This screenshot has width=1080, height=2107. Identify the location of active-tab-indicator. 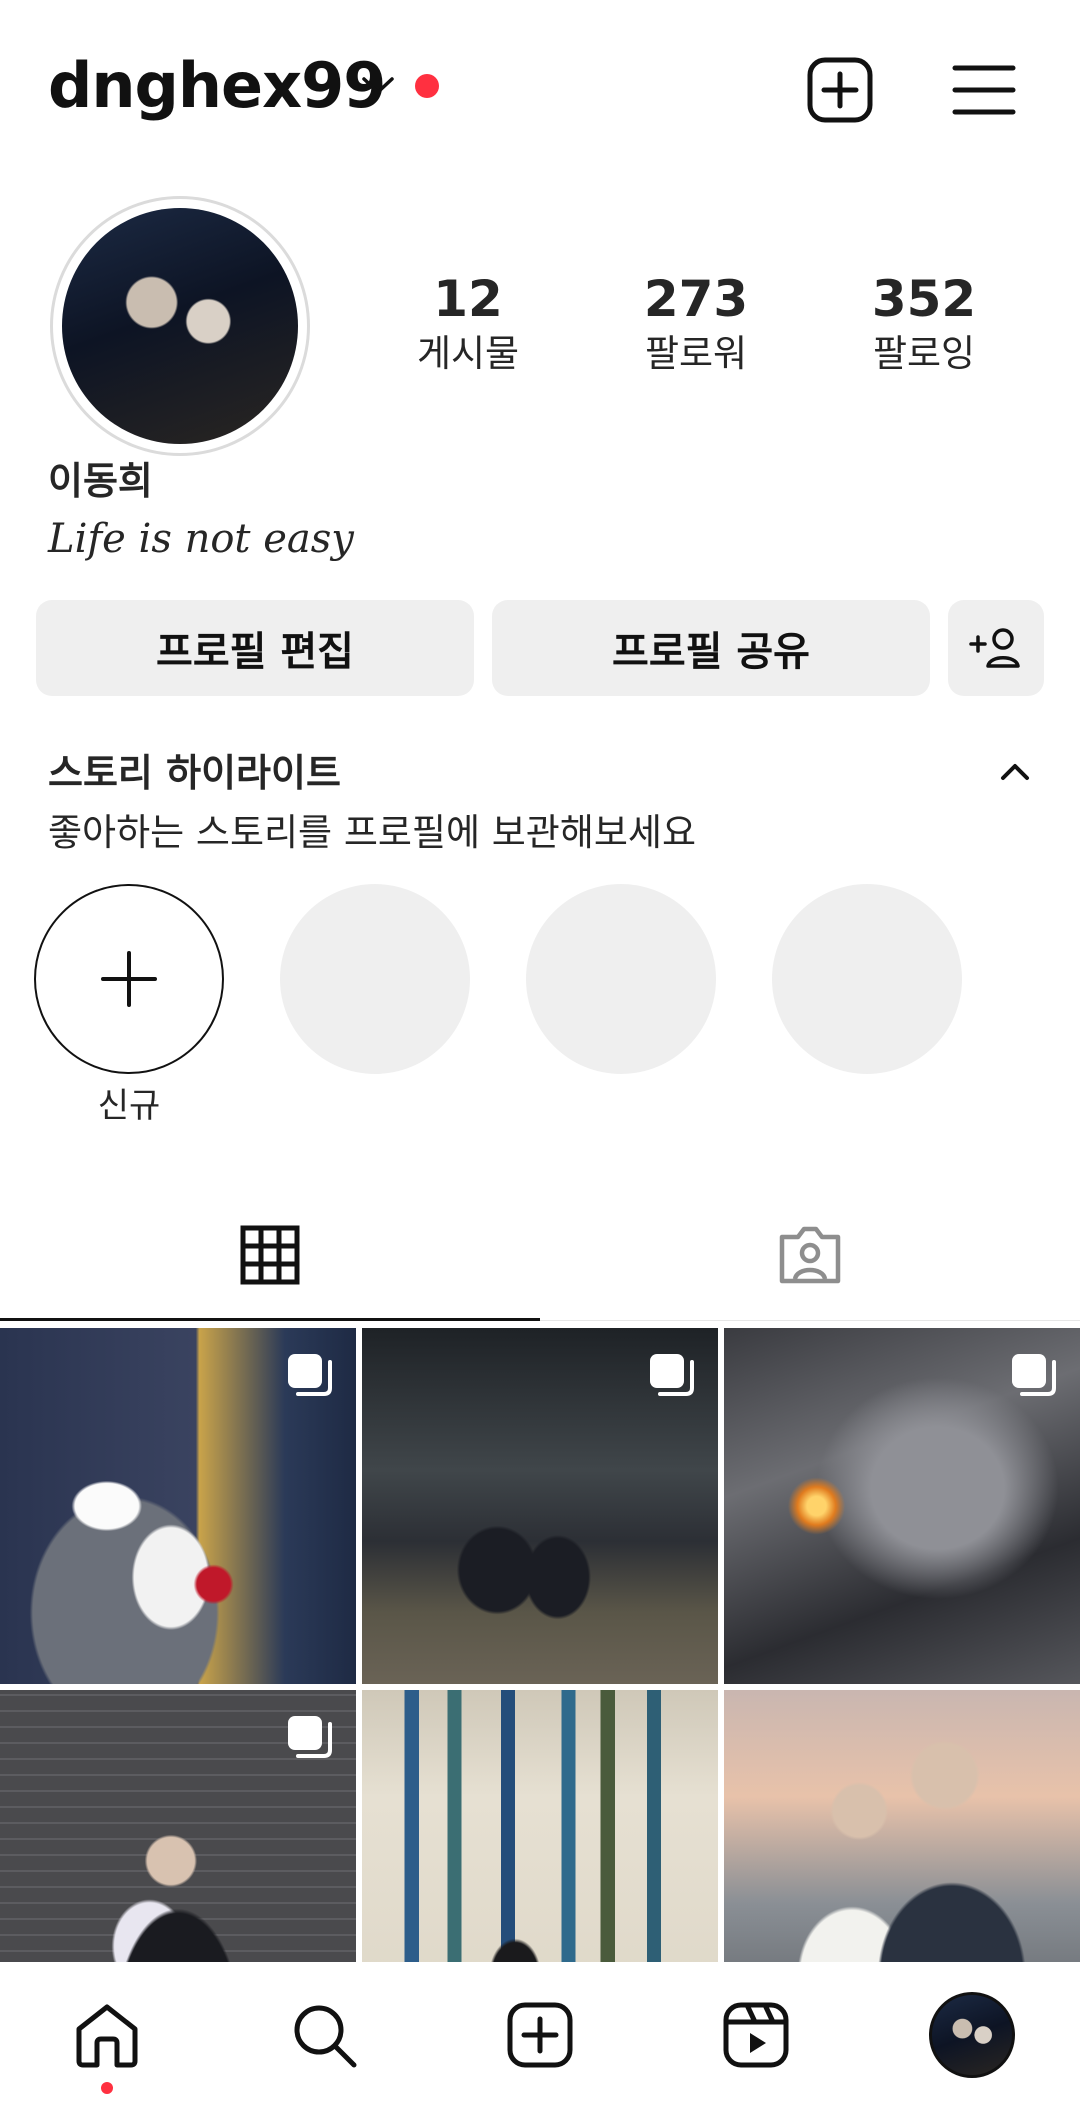
(270, 1319).